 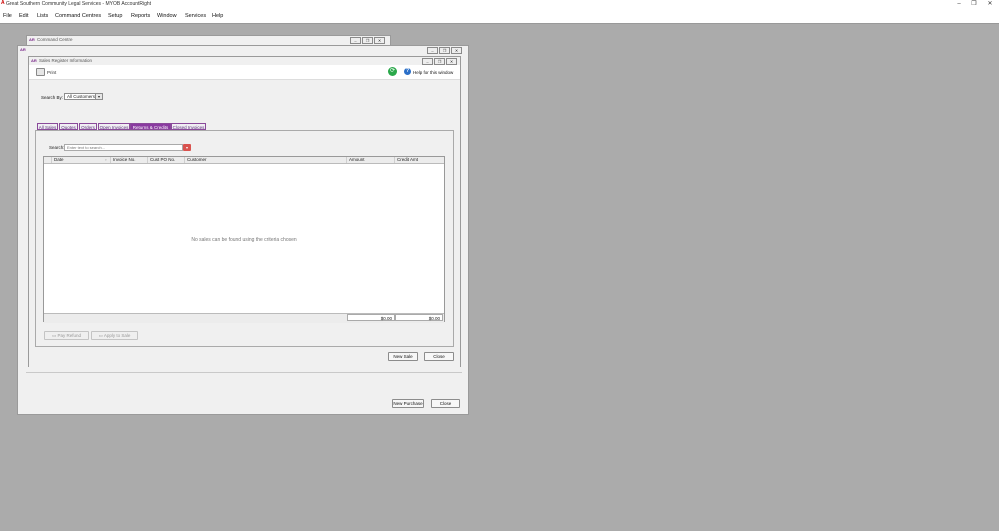 What do you see at coordinates (445, 403) in the screenshot?
I see `purchases-close-button: Close` at bounding box center [445, 403].